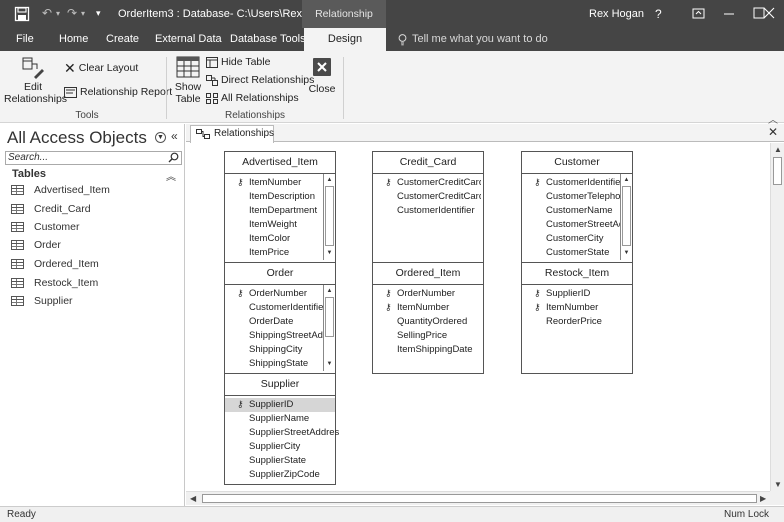 The image size is (784, 522). I want to click on nav-pane-title: All Access Objects, so click(77, 138).